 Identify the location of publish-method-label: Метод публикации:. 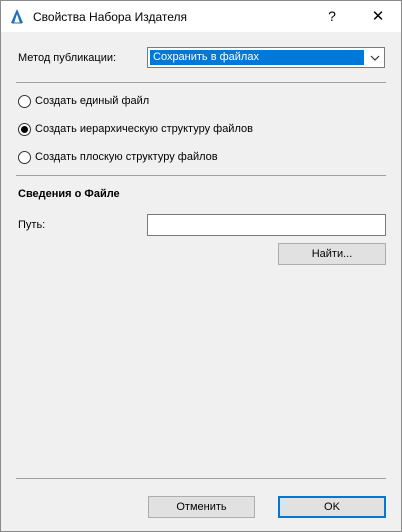
(67, 58).